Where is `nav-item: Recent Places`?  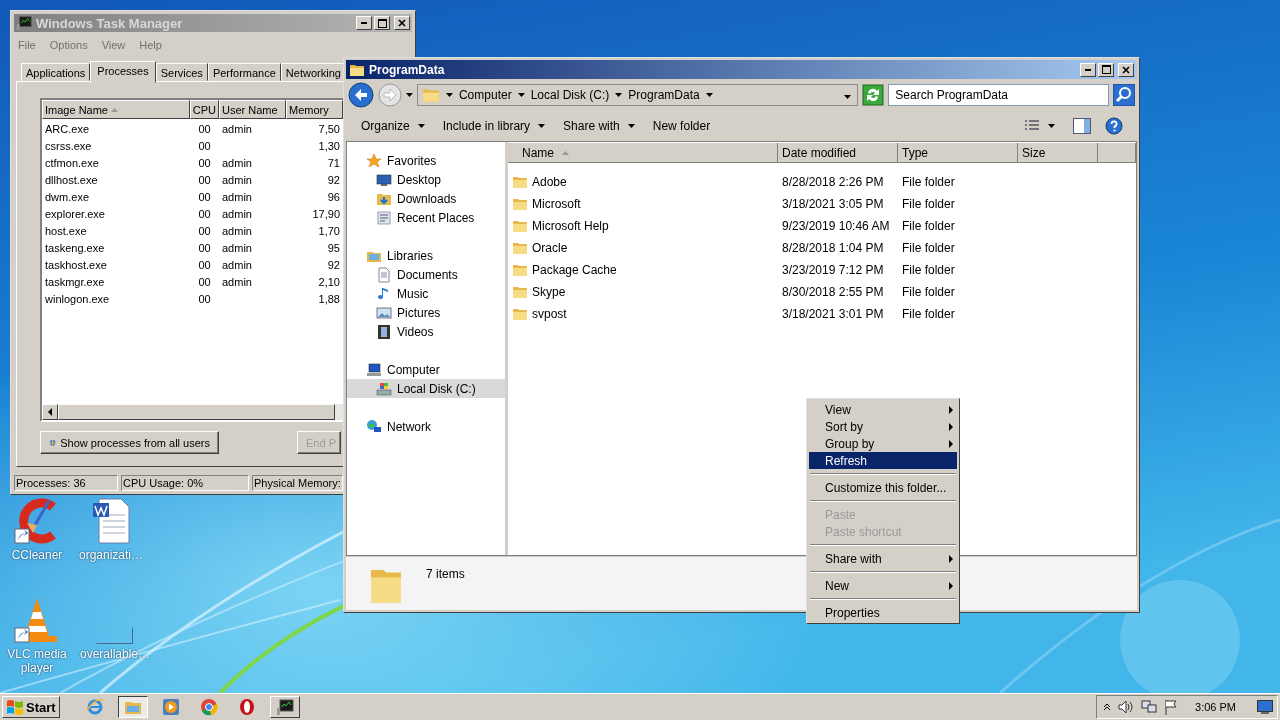 nav-item: Recent Places is located at coordinates (426, 217).